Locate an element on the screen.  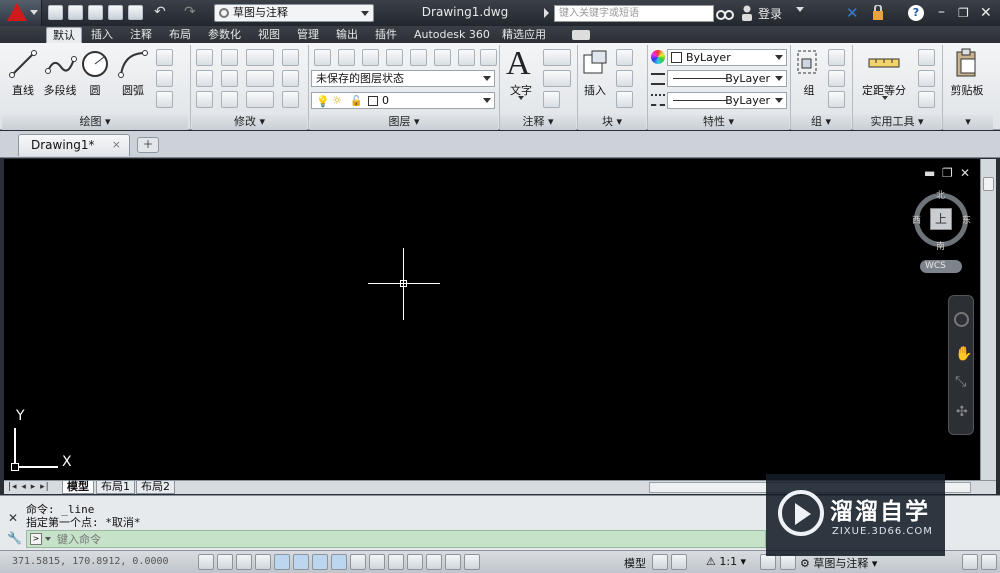
group-button-label: 组 is located at coordinates (809, 90).